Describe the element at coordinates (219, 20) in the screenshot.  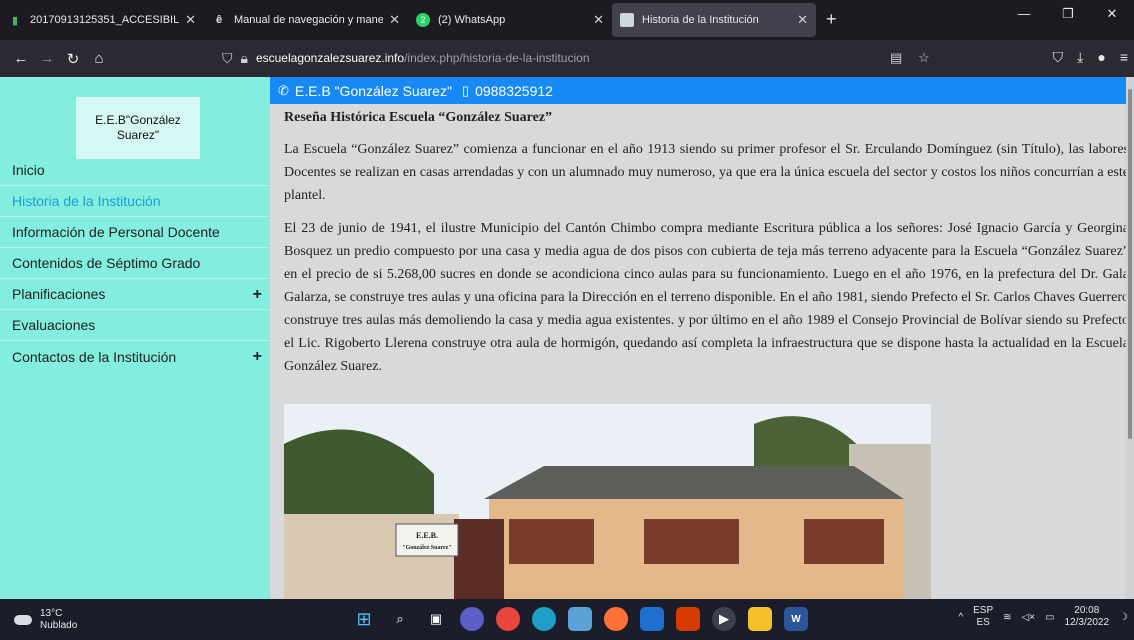
I see `edge-e-icon: ê` at that location.